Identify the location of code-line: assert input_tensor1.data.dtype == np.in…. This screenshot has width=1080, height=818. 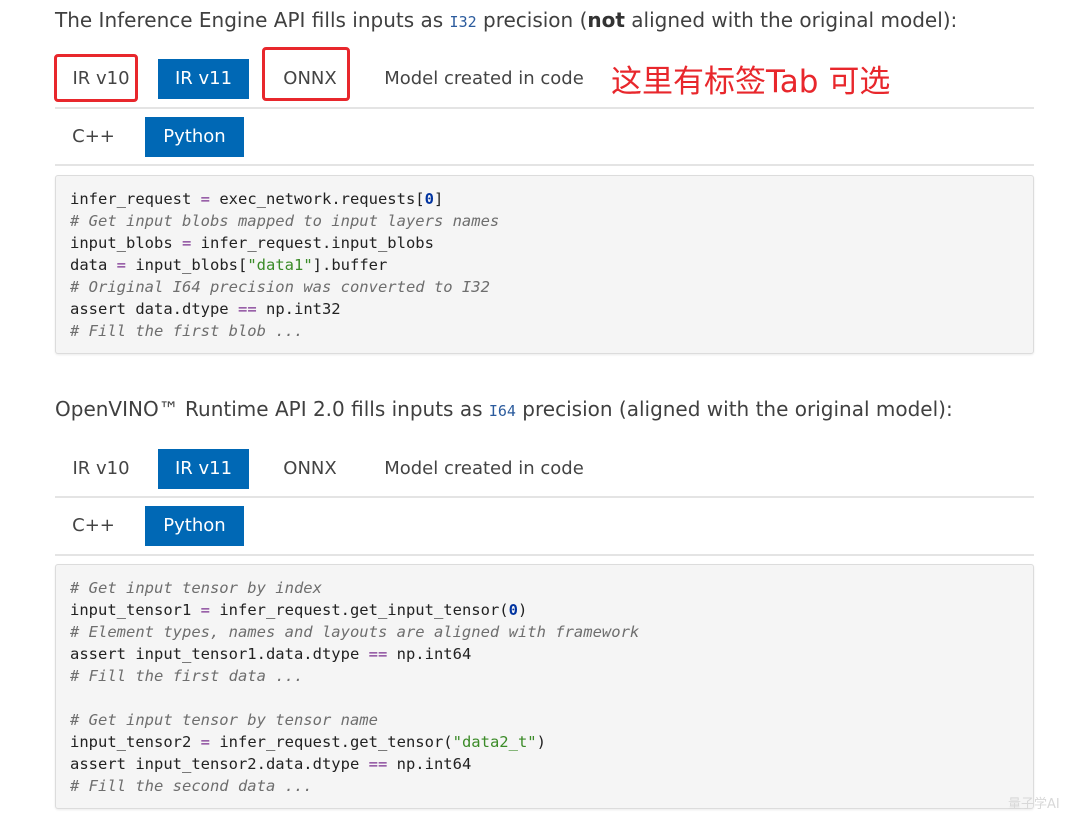
(271, 654).